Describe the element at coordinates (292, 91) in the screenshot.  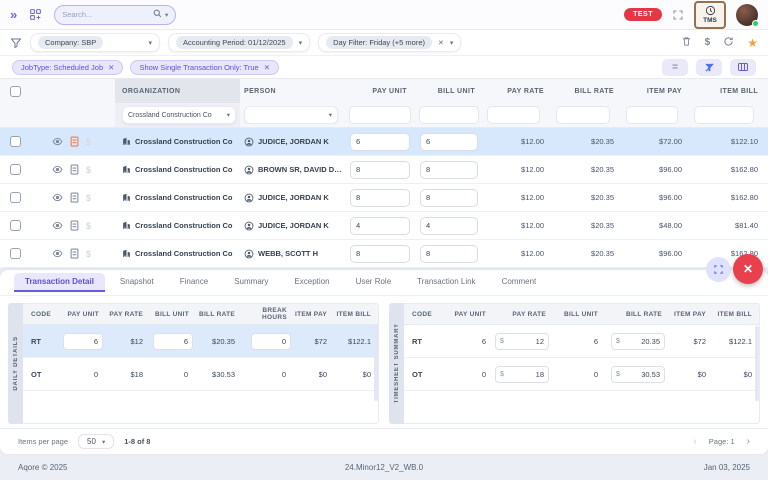
I see `column-header-person: PERSON` at that location.